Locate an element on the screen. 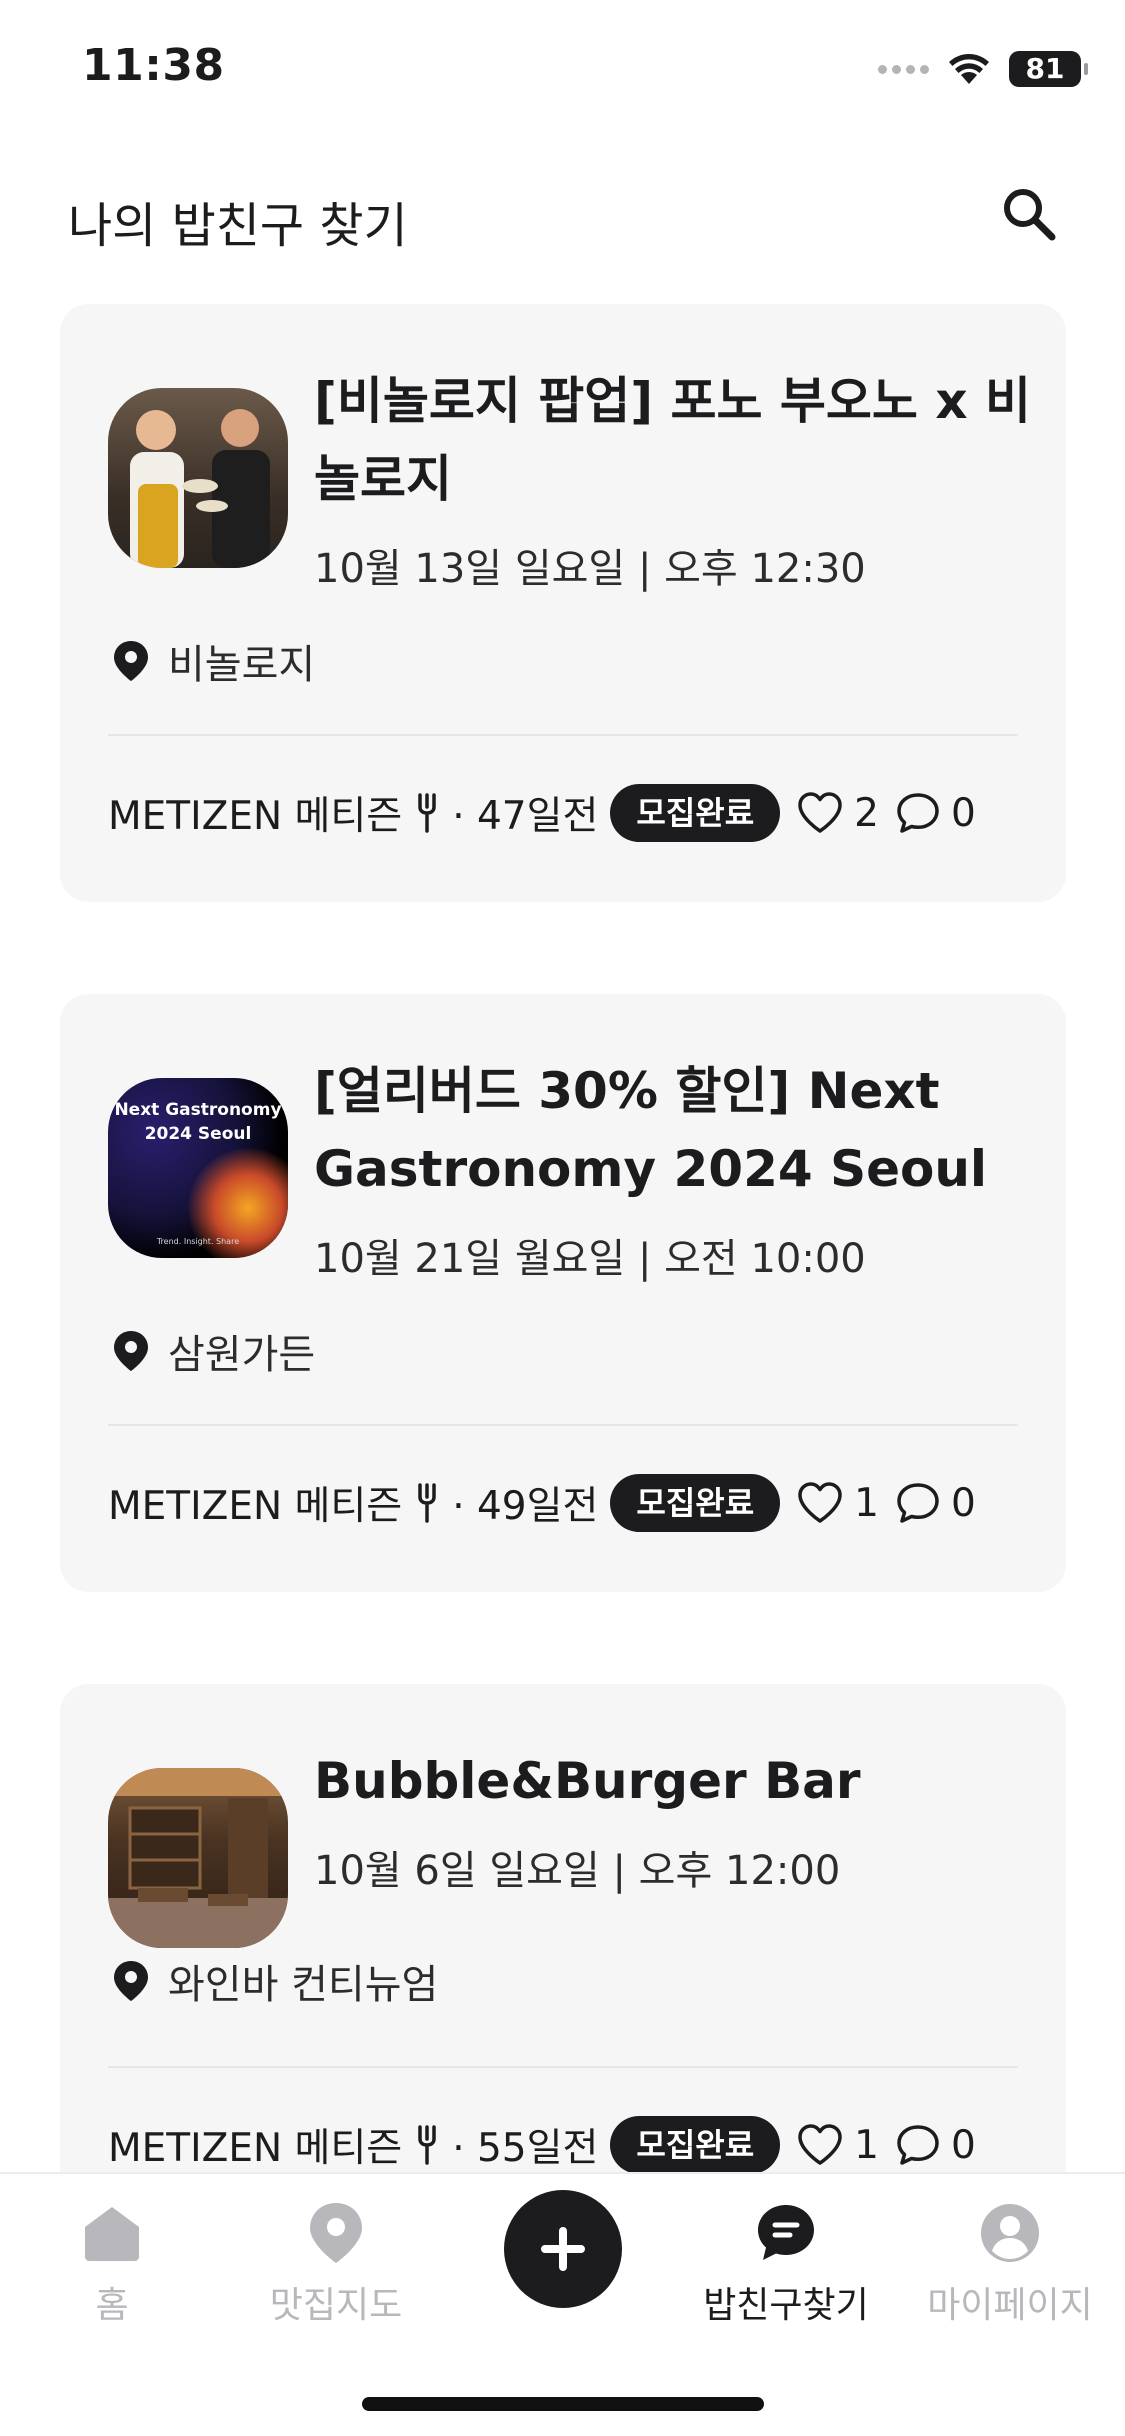 Image resolution: width=1125 pixels, height=2436 pixels. post-meta: METIZEN 메티즌 · 55일전 모집완료 1 0 is located at coordinates (563, 2145).